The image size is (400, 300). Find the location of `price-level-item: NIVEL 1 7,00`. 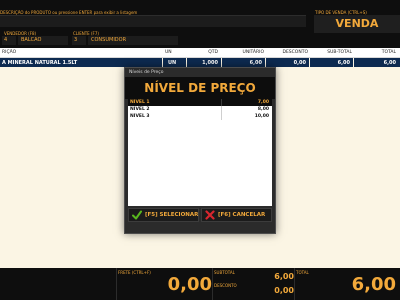

price-level-item: NIVEL 1 7,00 is located at coordinates (200, 102).